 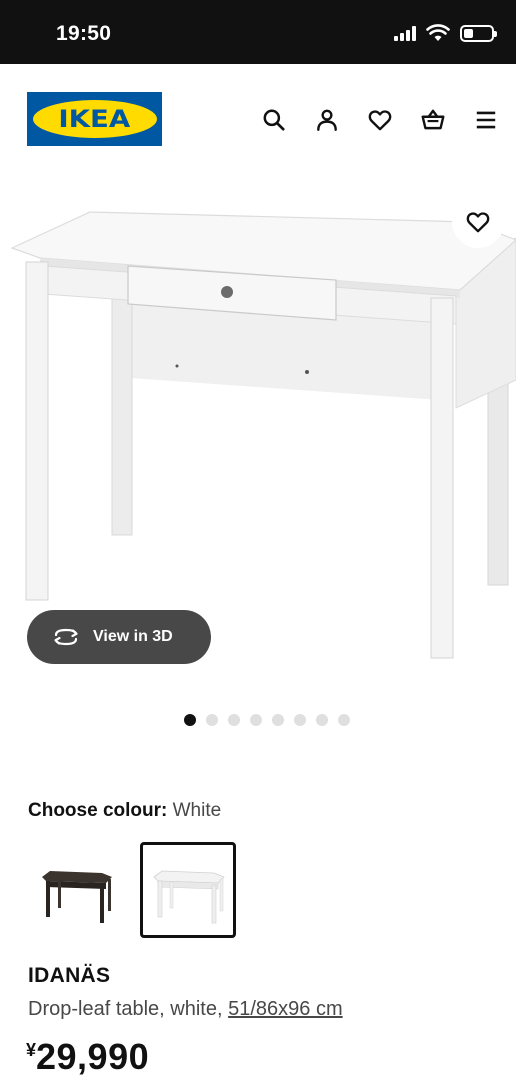 What do you see at coordinates (380, 120) in the screenshot?
I see `favourites-icon` at bounding box center [380, 120].